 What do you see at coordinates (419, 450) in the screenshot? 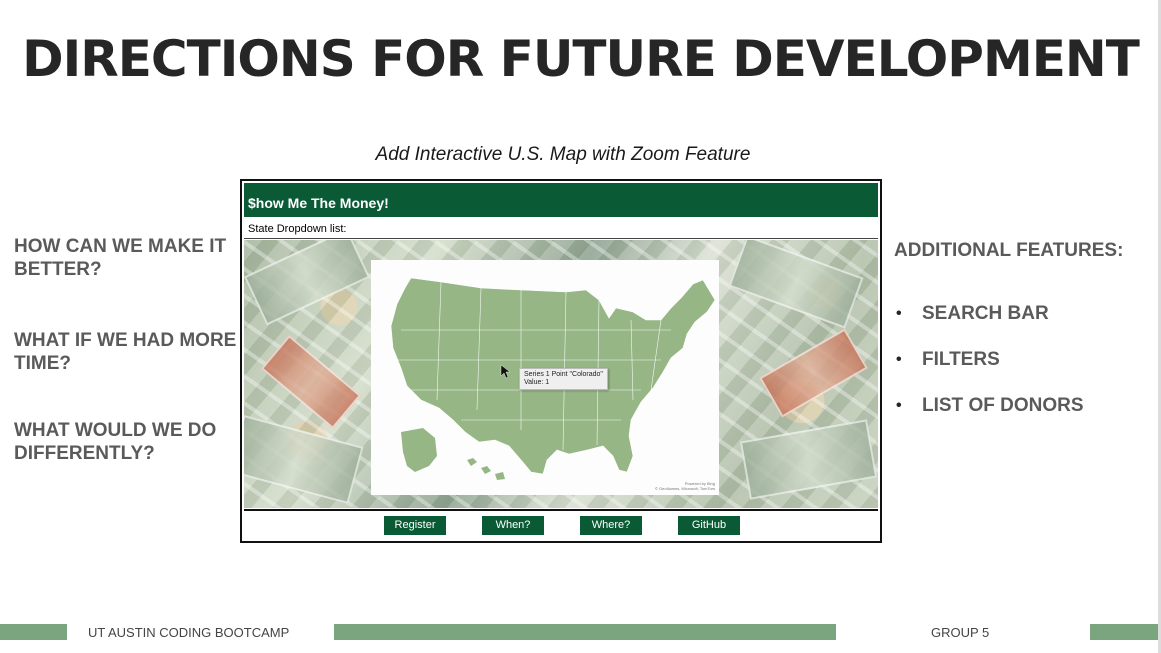
I see `alaska-shape` at bounding box center [419, 450].